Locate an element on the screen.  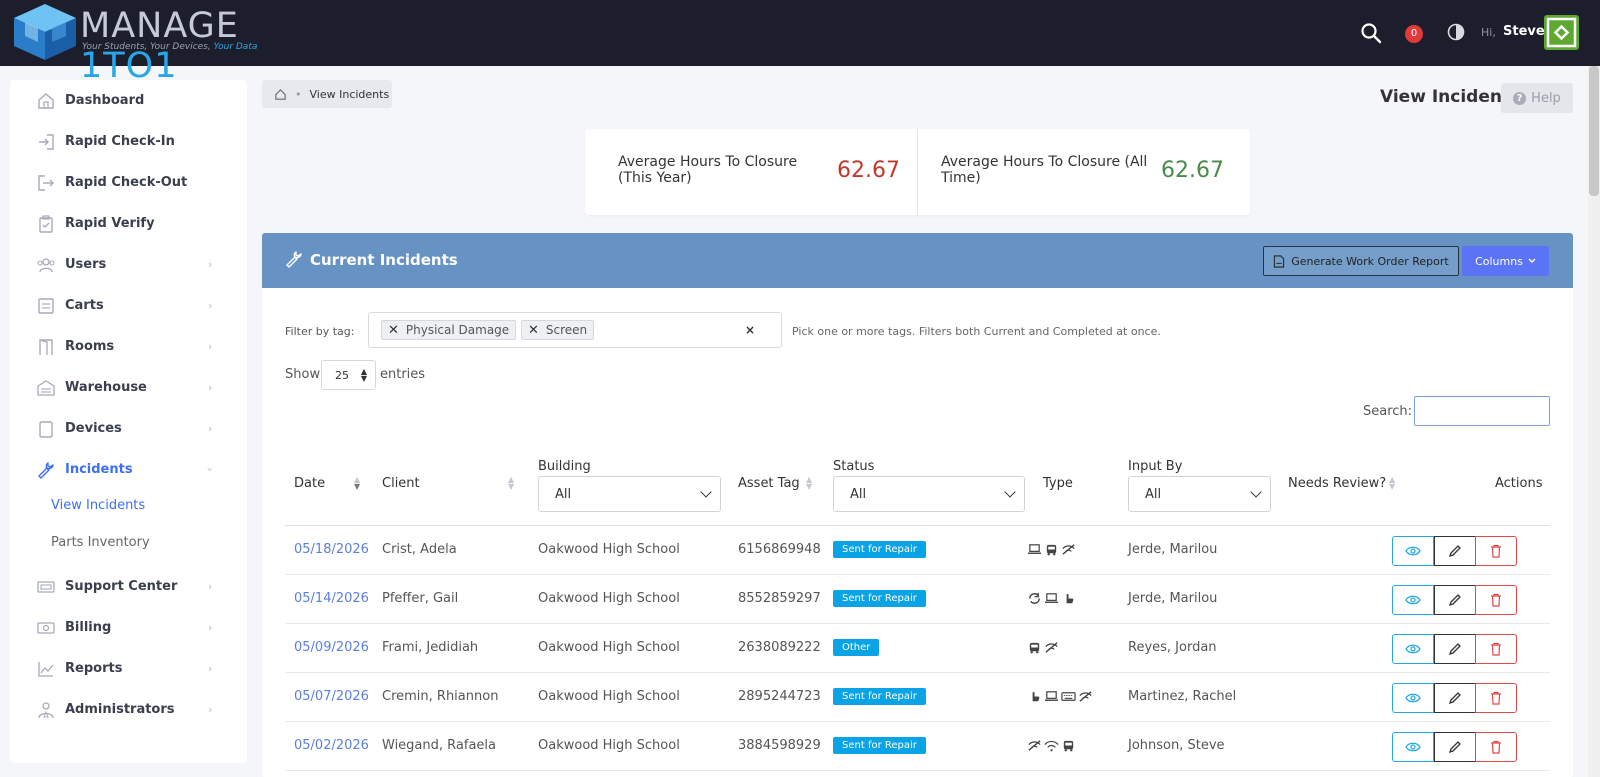
column-header-date: Date is located at coordinates (309, 483).